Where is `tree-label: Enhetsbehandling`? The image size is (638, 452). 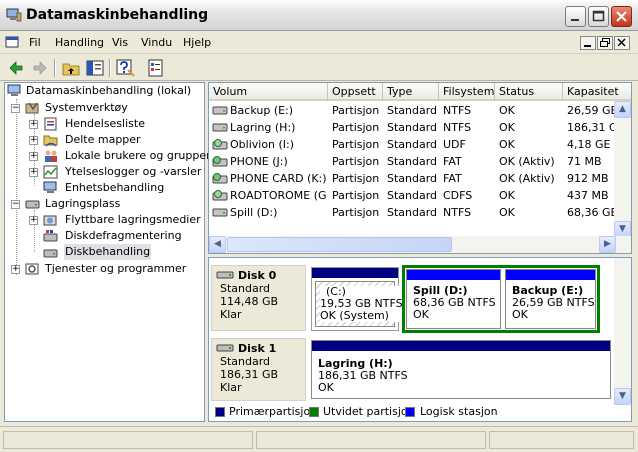
tree-label: Enhetsbehandling is located at coordinates (115, 187).